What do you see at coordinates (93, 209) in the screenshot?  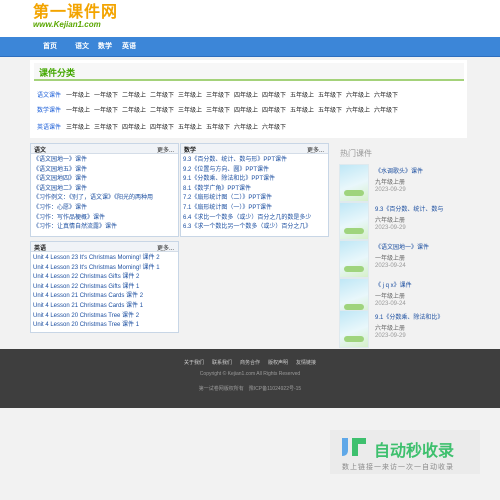 I see `list-item: 《习作：心愿》课件` at bounding box center [93, 209].